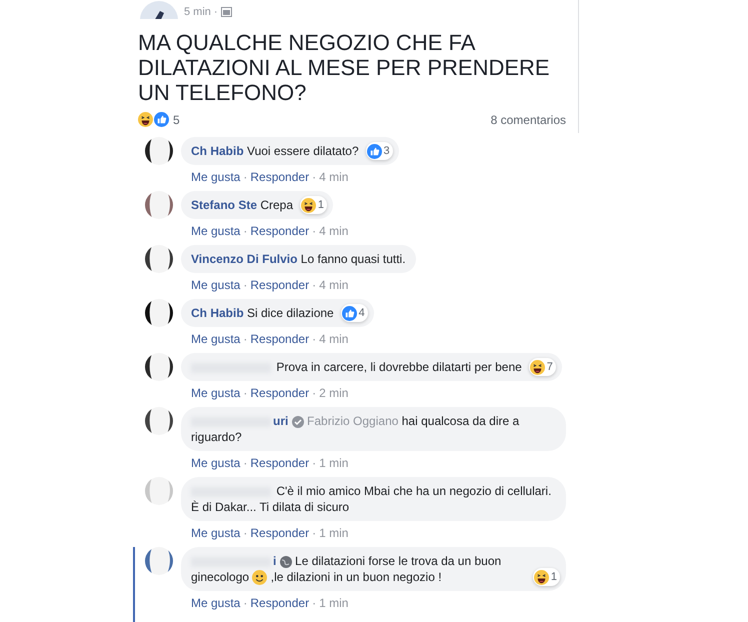 This screenshot has width=748, height=622. Describe the element at coordinates (286, 562) in the screenshot. I see `globe-icon` at that location.